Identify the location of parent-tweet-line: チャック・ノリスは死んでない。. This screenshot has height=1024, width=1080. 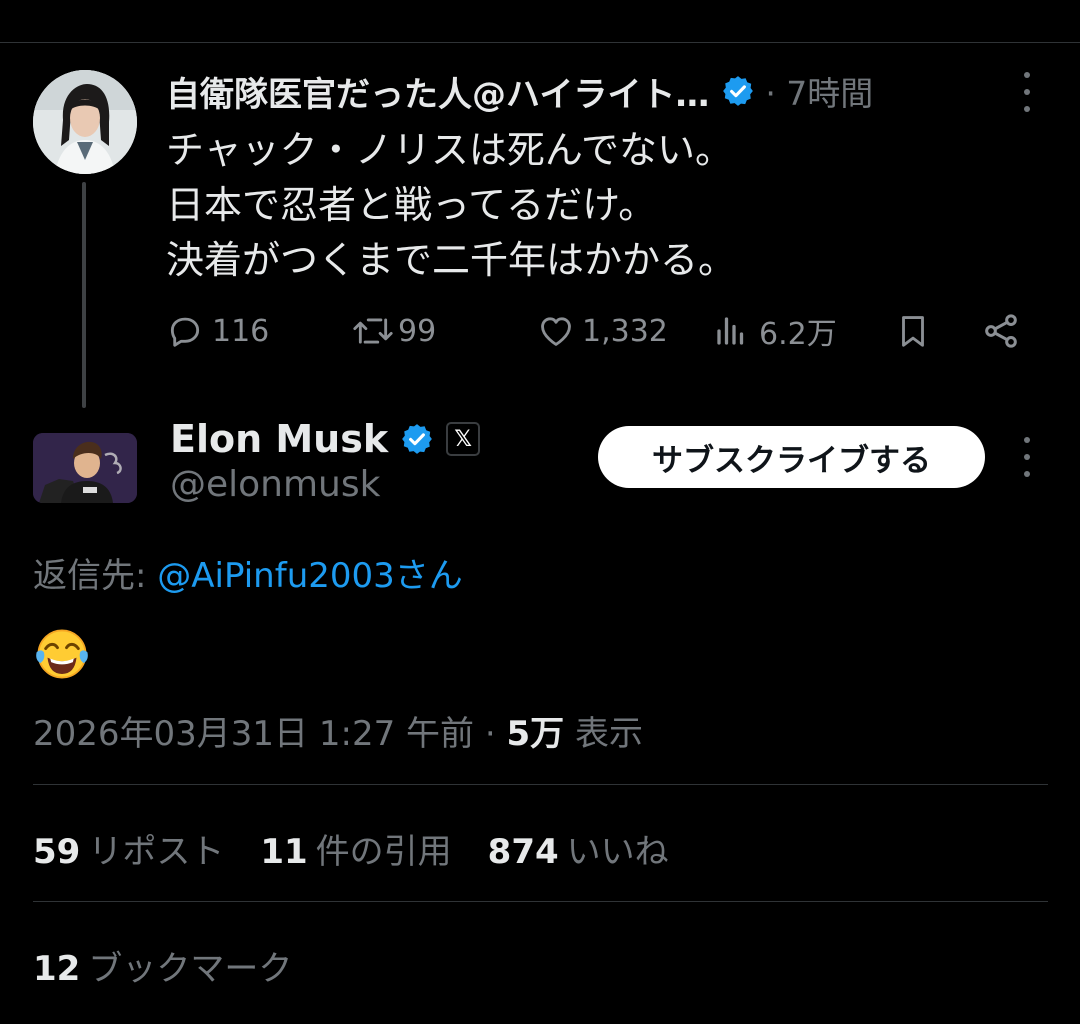
(449, 150).